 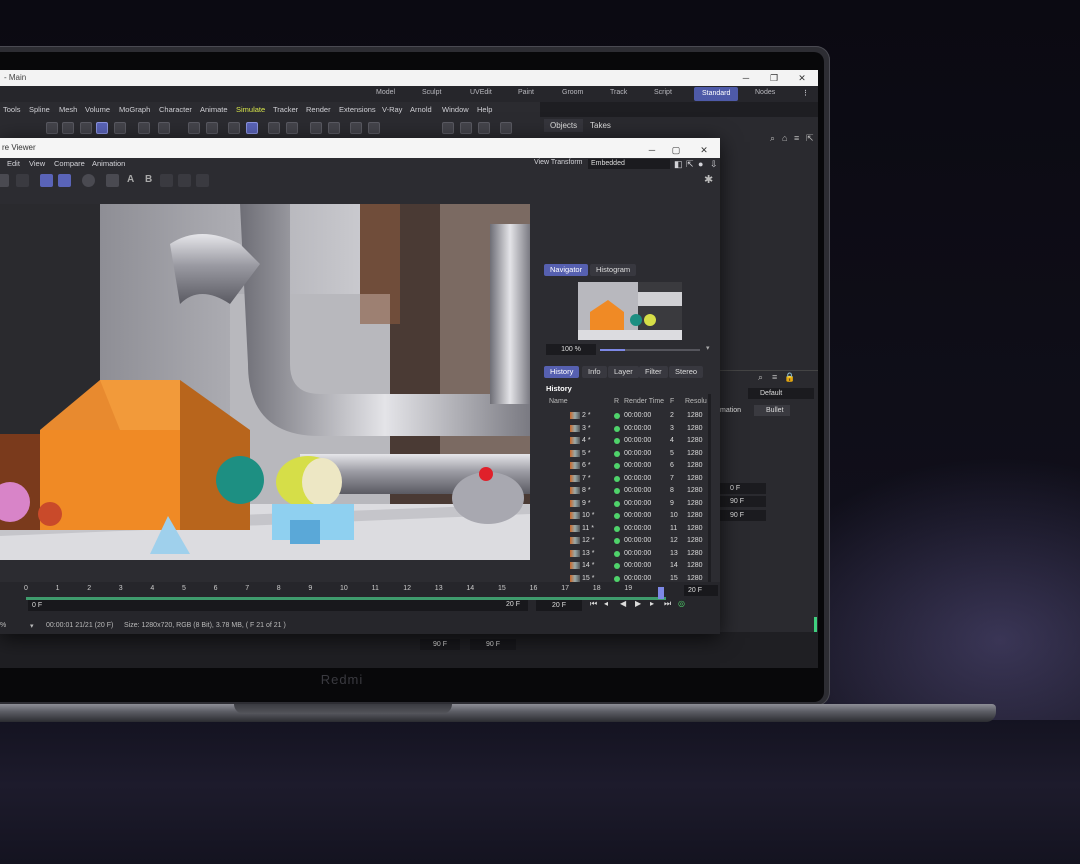 What do you see at coordinates (681, 603) in the screenshot?
I see `loop-icon: ◎` at bounding box center [681, 603].